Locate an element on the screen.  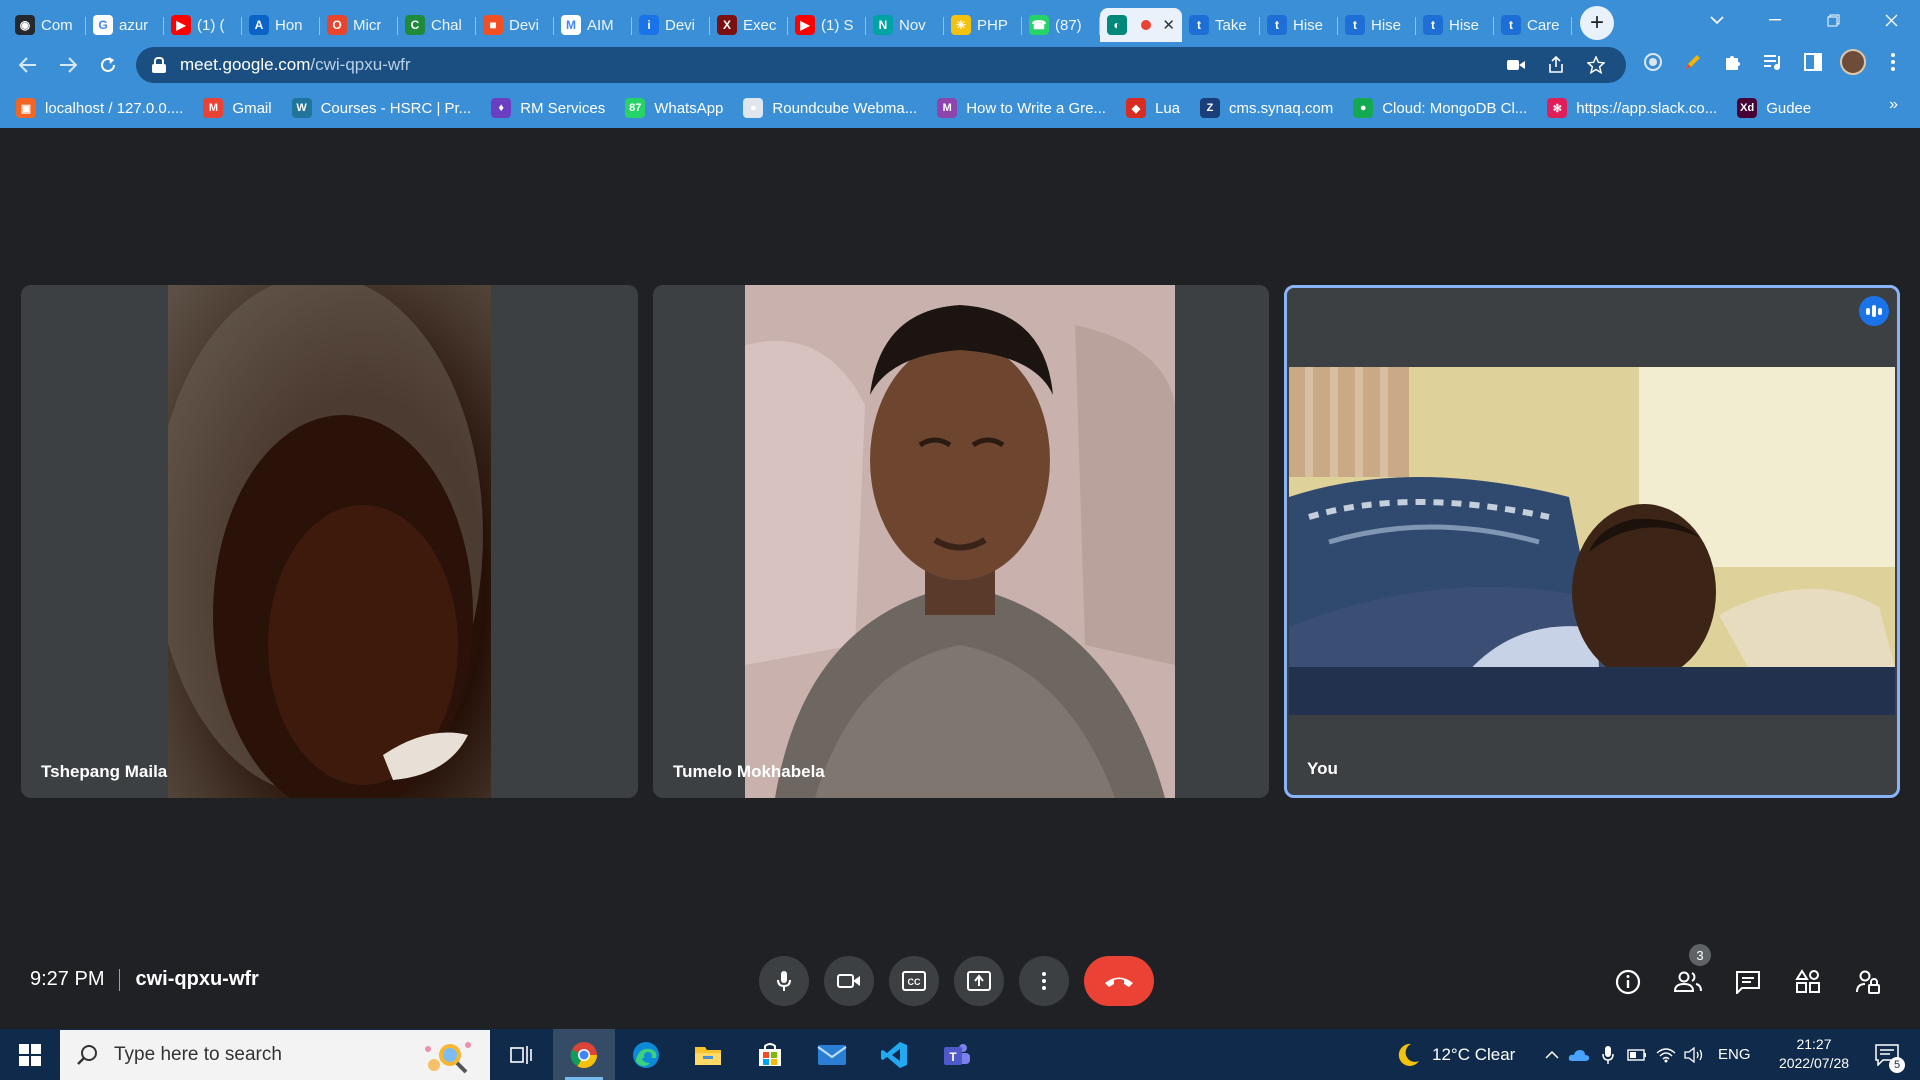
volume-icon is located at coordinates (1694, 1054).